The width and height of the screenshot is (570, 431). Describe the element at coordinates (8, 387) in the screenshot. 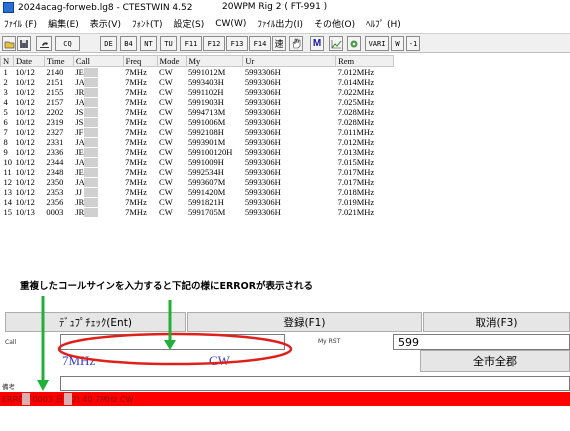

I see `remarks-label: 備考` at that location.